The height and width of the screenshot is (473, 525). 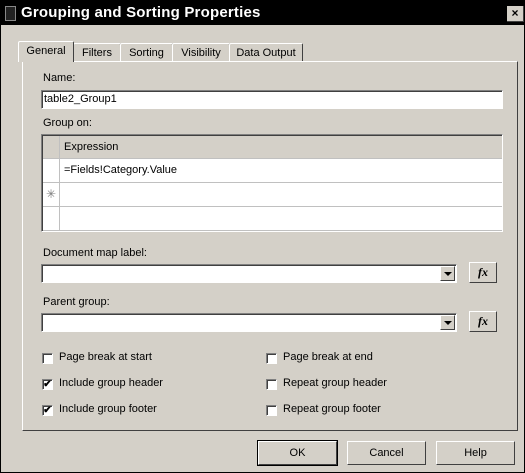 I want to click on tab-general: General, so click(x=46, y=51).